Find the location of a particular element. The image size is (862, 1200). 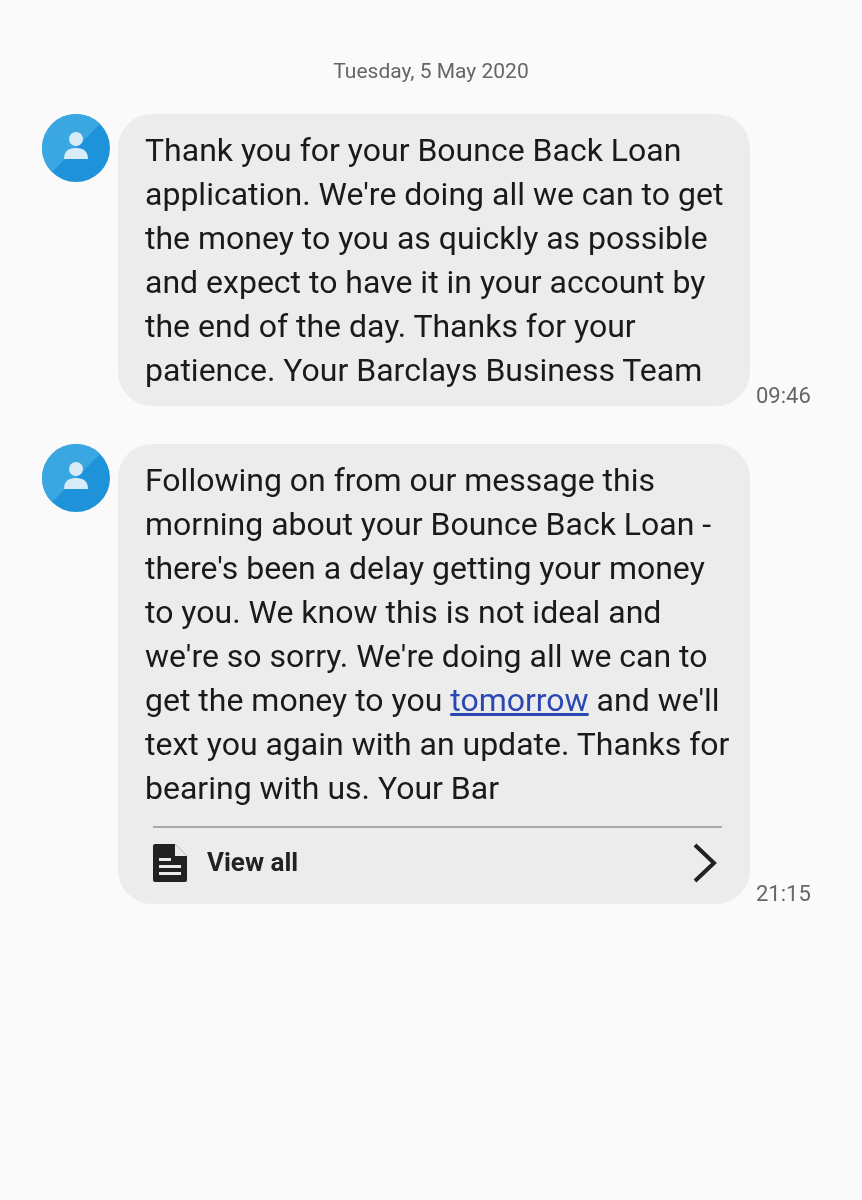

link: tomorrow is located at coordinates (519, 699).